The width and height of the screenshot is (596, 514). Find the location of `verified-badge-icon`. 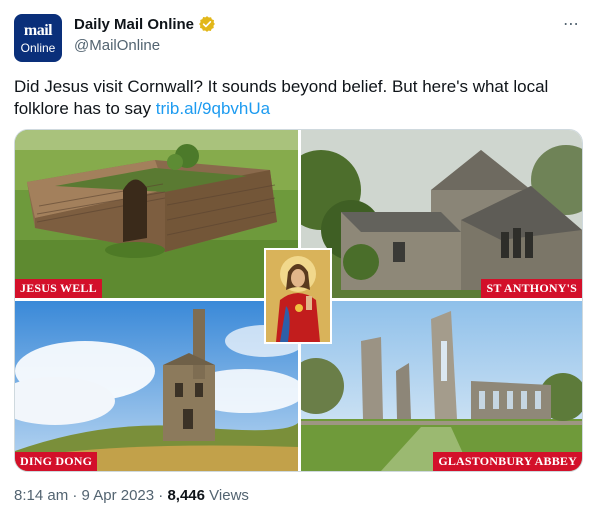

verified-badge-icon is located at coordinates (207, 24).